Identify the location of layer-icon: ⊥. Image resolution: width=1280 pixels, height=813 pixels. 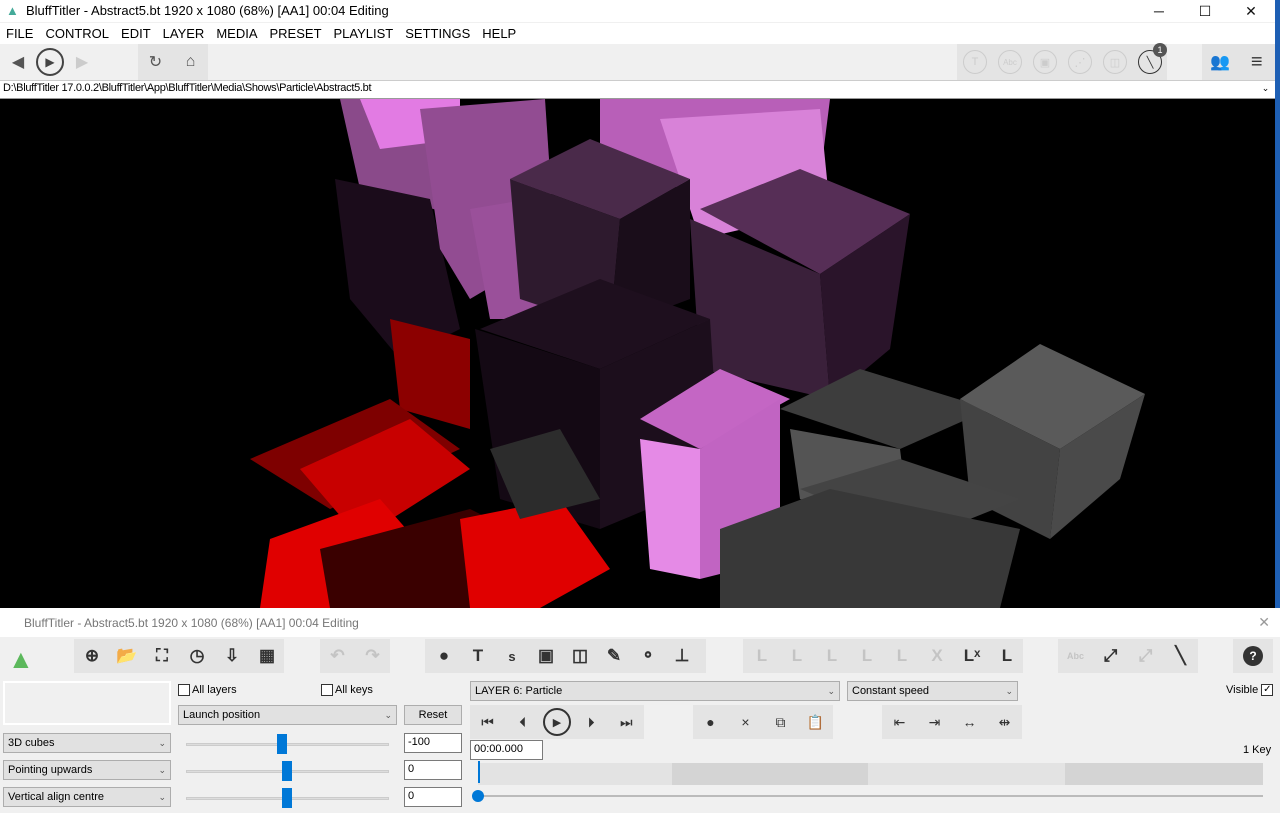
(682, 656).